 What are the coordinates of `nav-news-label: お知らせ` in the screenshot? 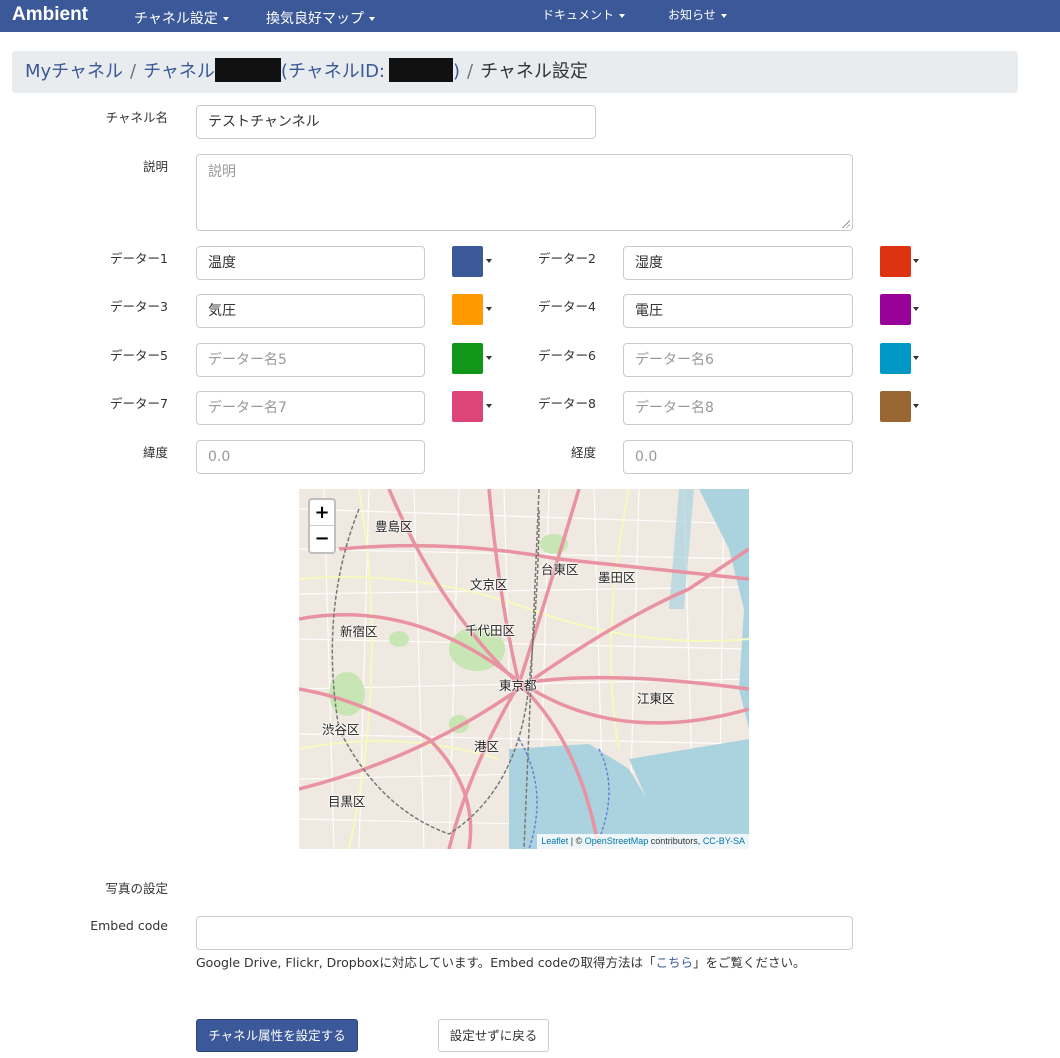 It's located at (692, 15).